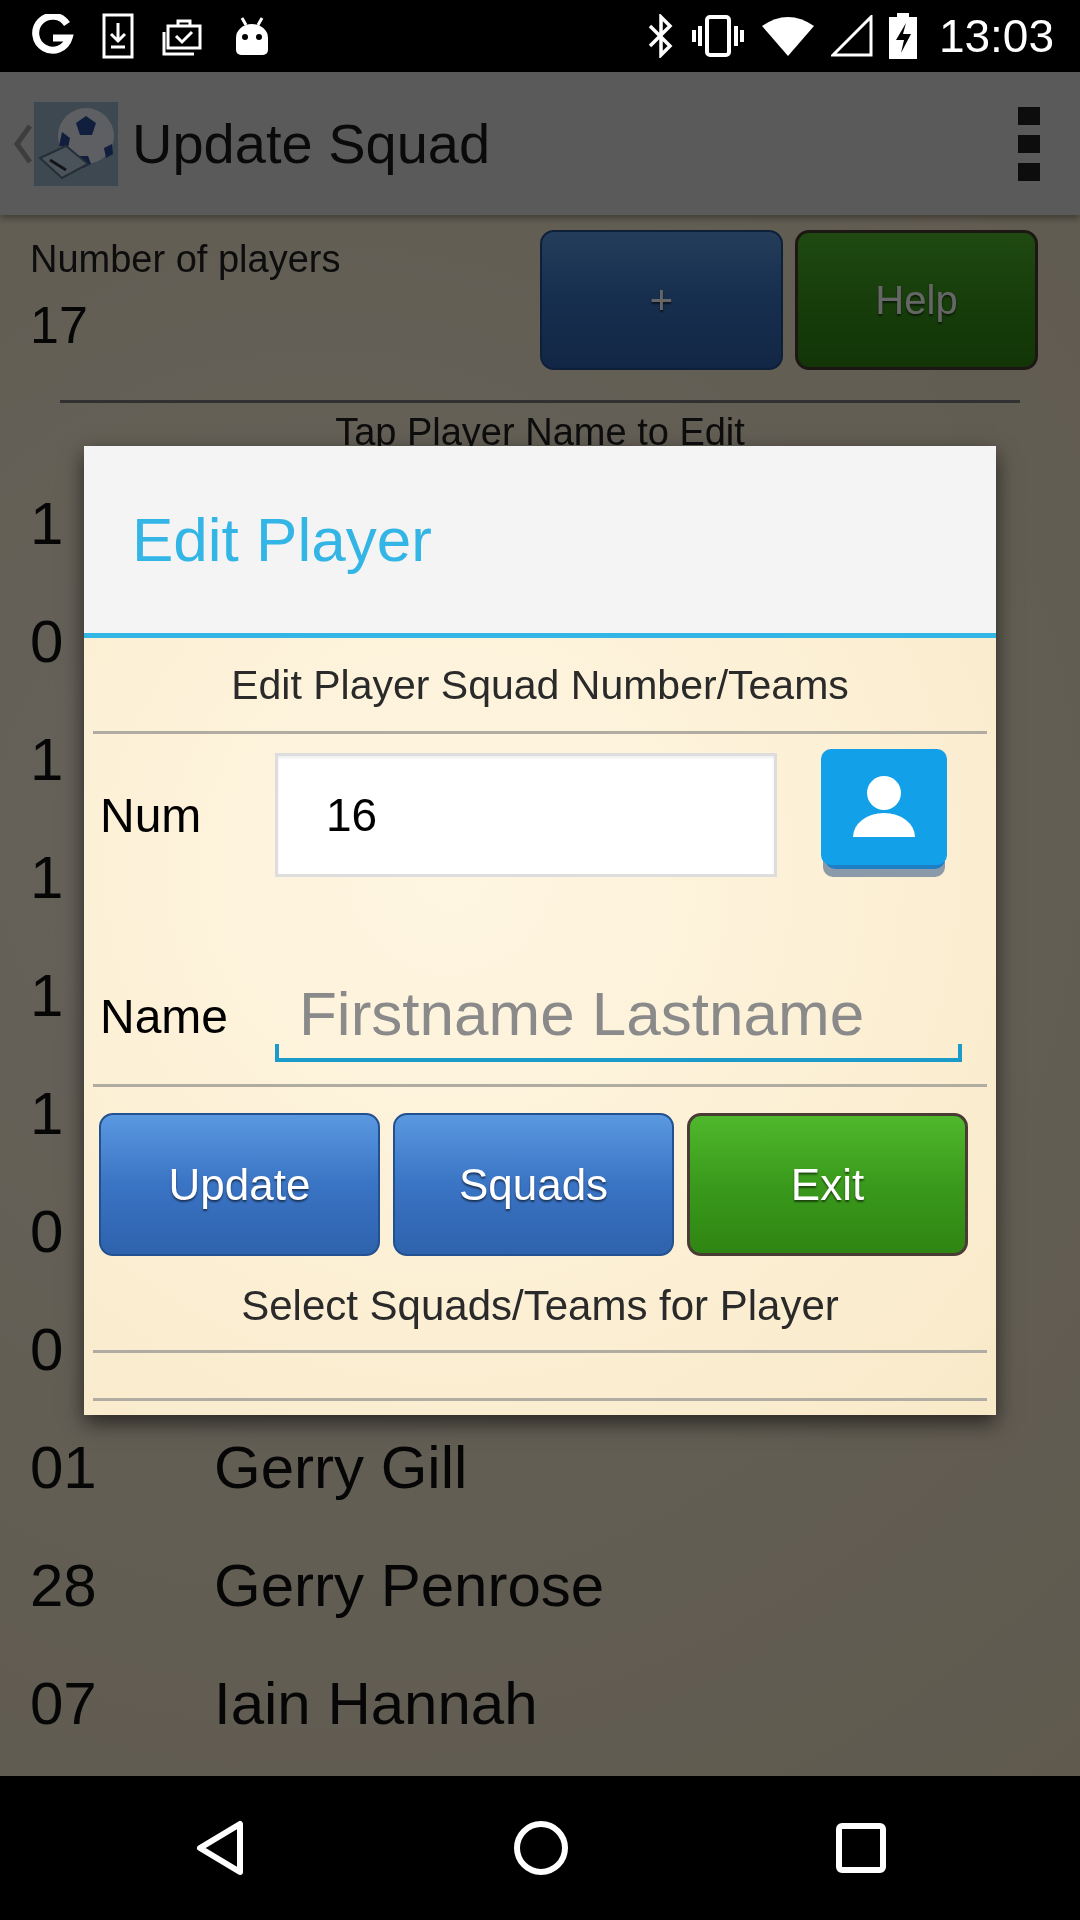 Image resolution: width=1080 pixels, height=1920 pixels. Describe the element at coordinates (533, 1184) in the screenshot. I see `squads-button: Squads` at that location.